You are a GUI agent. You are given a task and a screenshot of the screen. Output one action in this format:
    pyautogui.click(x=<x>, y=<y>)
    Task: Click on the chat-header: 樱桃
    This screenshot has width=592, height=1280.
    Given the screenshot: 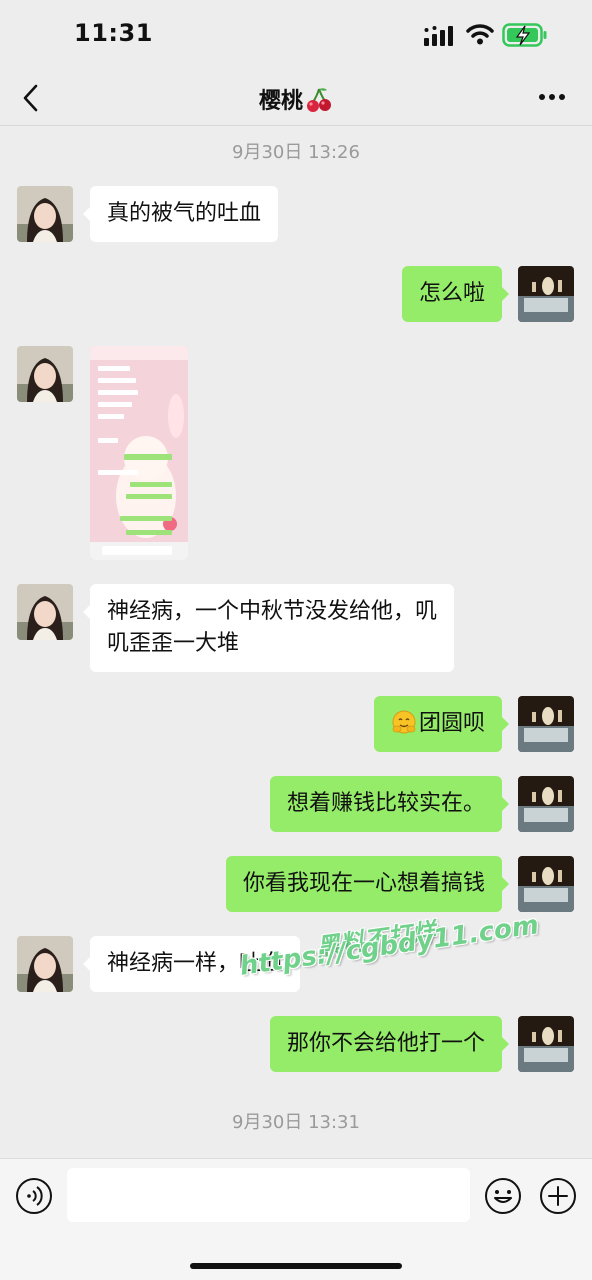 What is the action you would take?
    pyautogui.click(x=296, y=98)
    